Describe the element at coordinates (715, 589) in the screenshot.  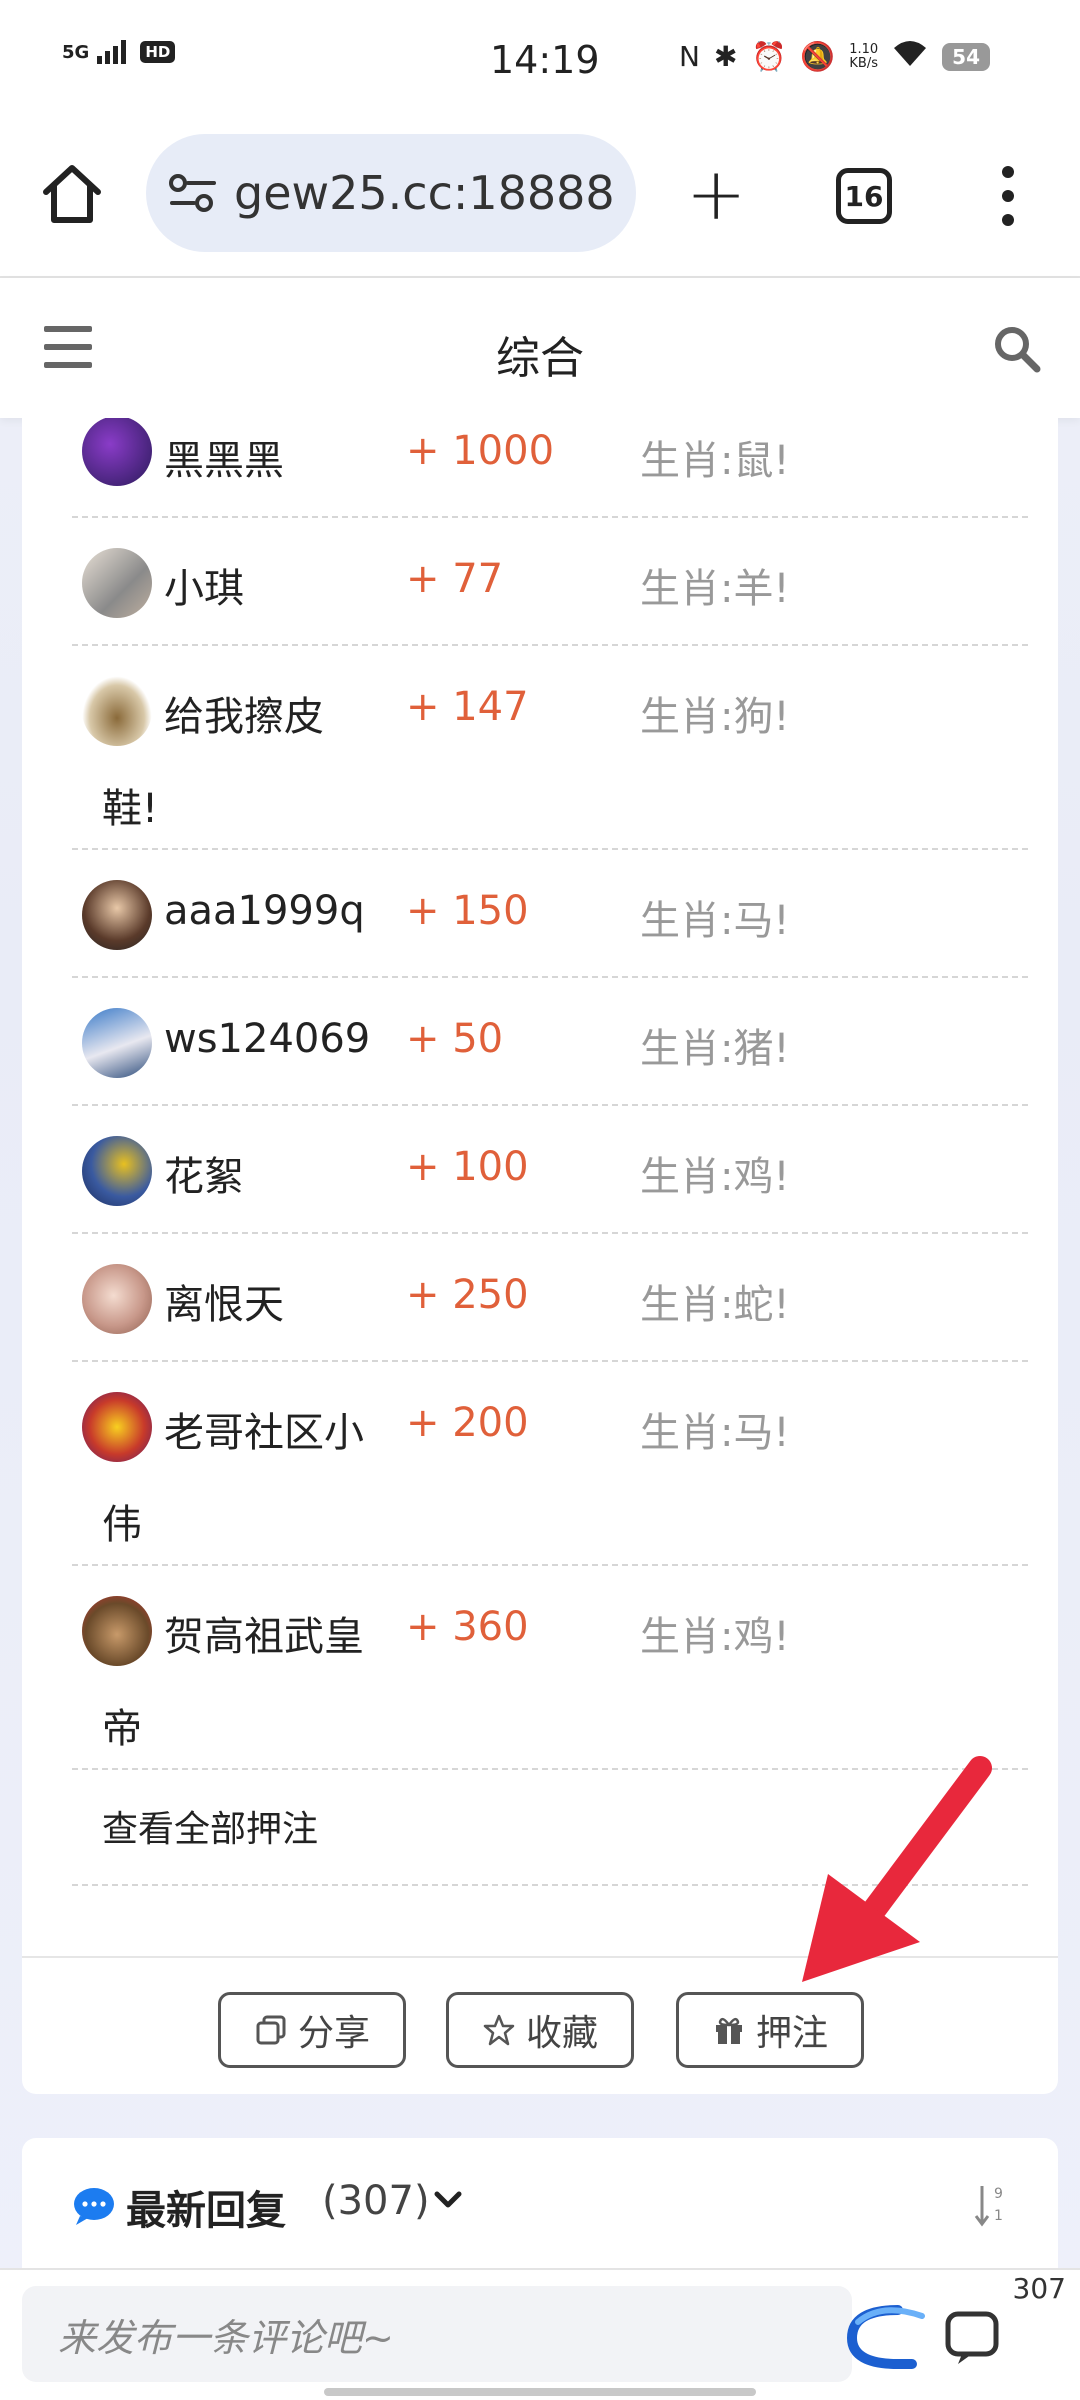
I see `bet-pick: 生肖:羊!` at that location.